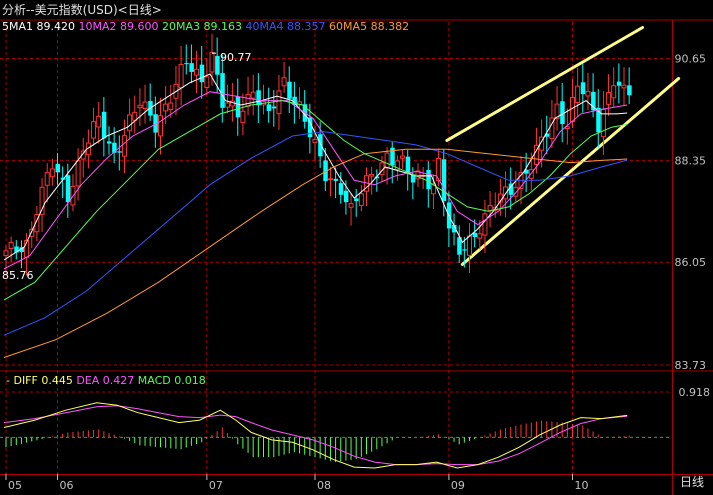  I want to click on price-tick-label: 86.05, so click(691, 262).